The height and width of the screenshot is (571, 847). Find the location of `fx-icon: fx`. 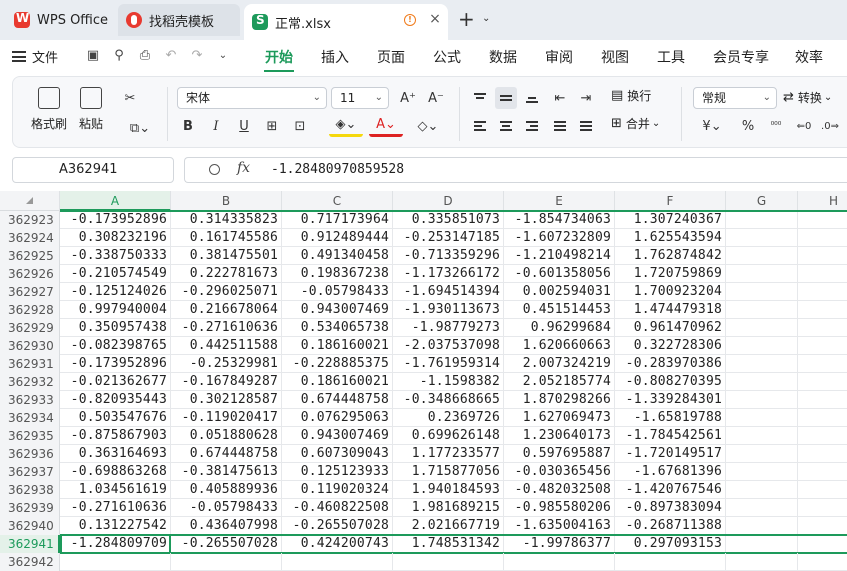

fx-icon: fx is located at coordinates (243, 168).